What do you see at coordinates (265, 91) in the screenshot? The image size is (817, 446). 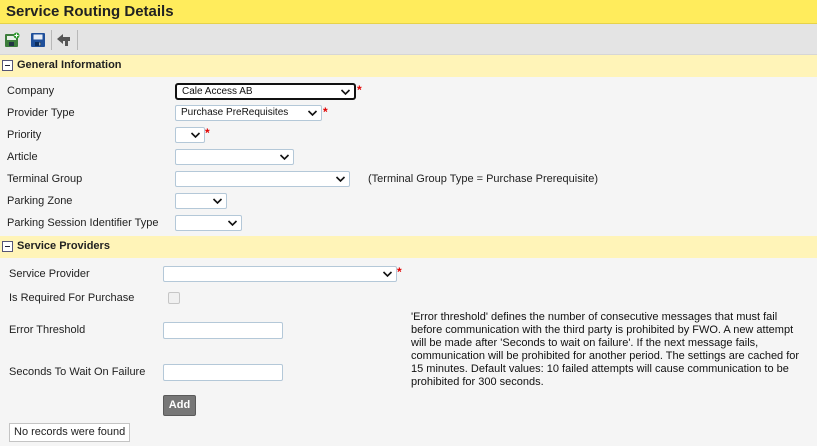 I see `company-select: Cale Access AB` at bounding box center [265, 91].